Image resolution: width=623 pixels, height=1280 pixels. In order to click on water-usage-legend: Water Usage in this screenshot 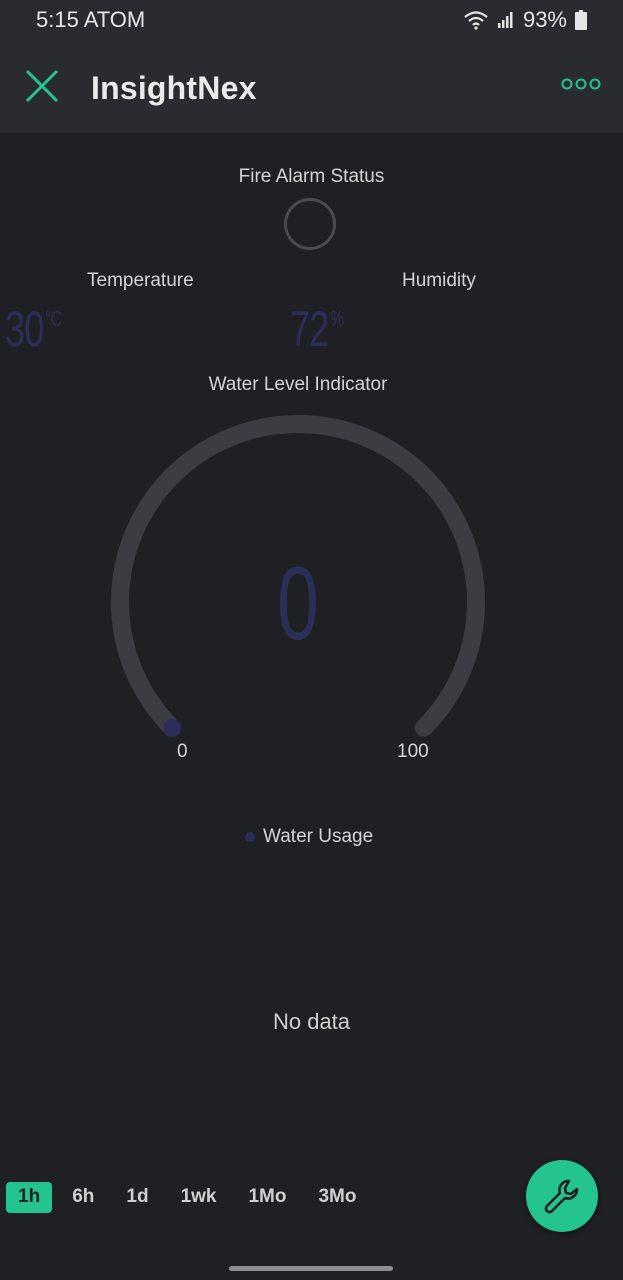, I will do `click(309, 837)`.